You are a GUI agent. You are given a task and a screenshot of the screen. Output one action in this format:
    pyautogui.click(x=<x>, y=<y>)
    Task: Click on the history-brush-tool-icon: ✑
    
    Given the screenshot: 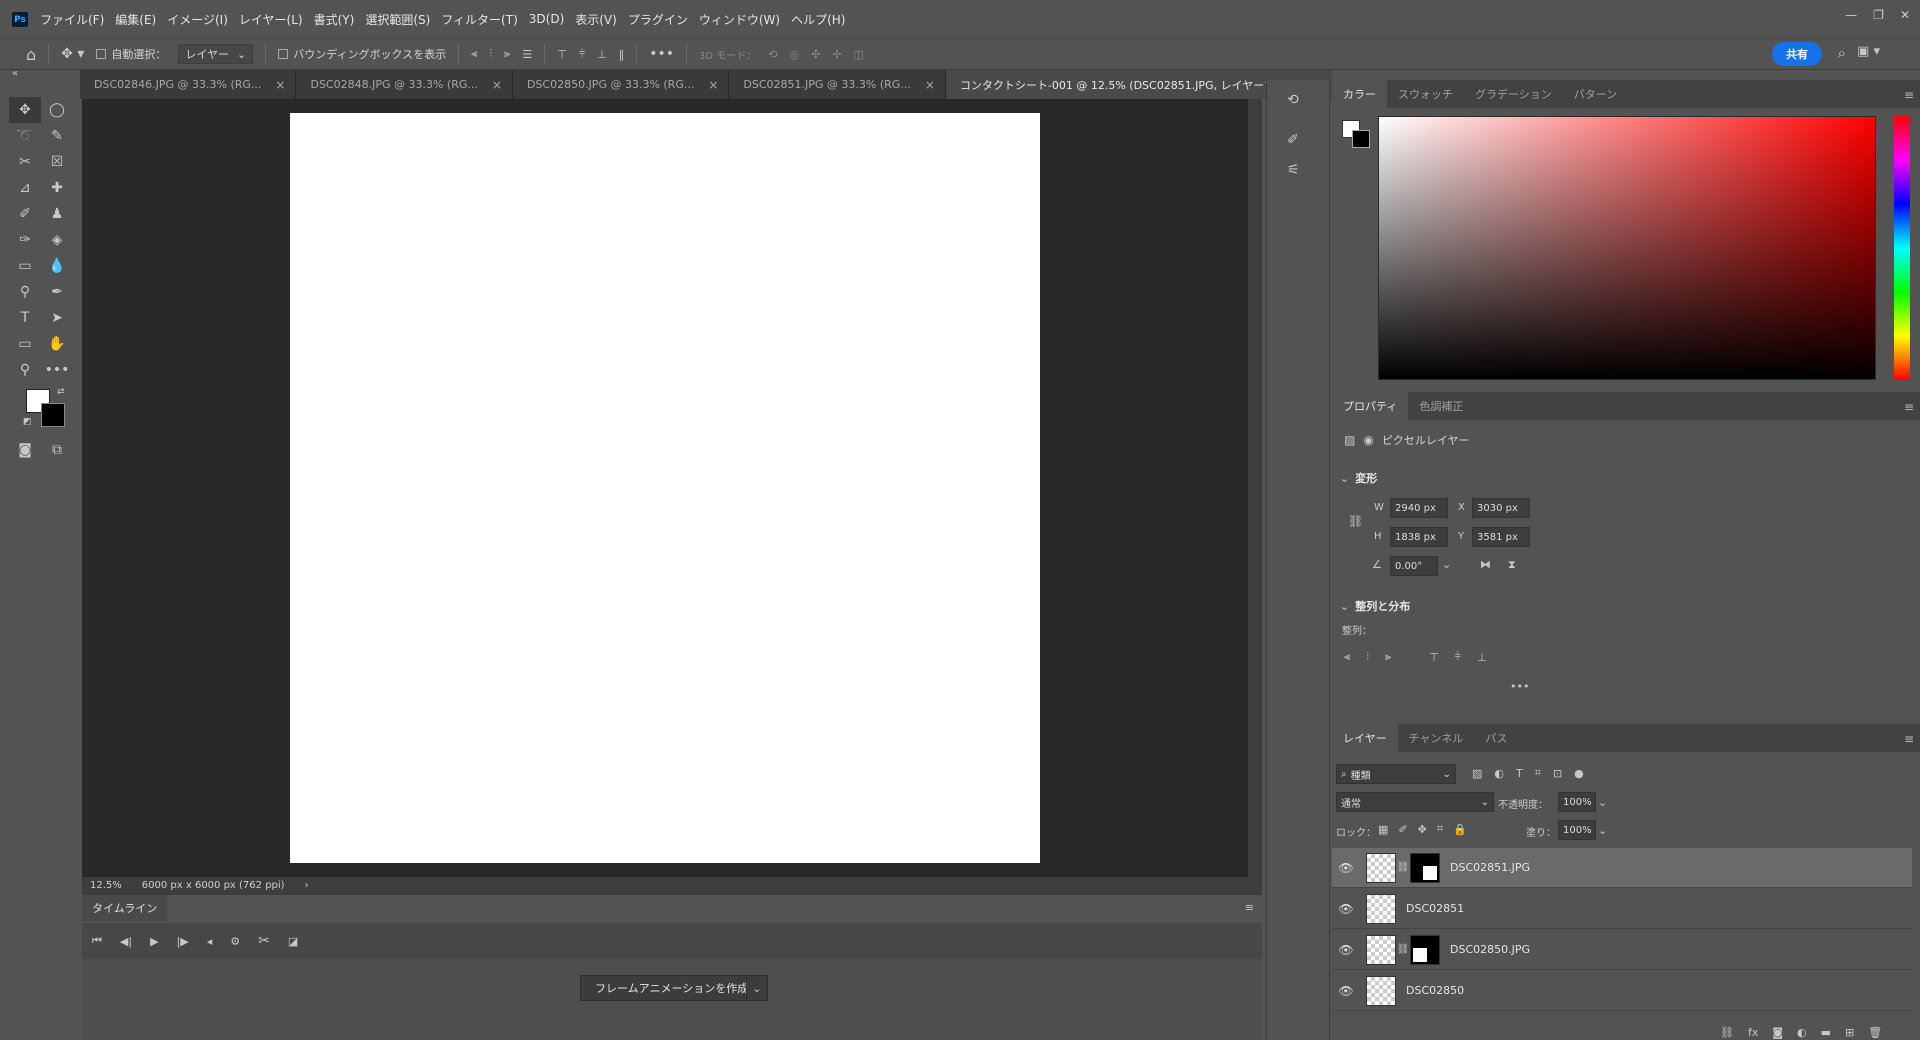 What is the action you would take?
    pyautogui.click(x=25, y=240)
    